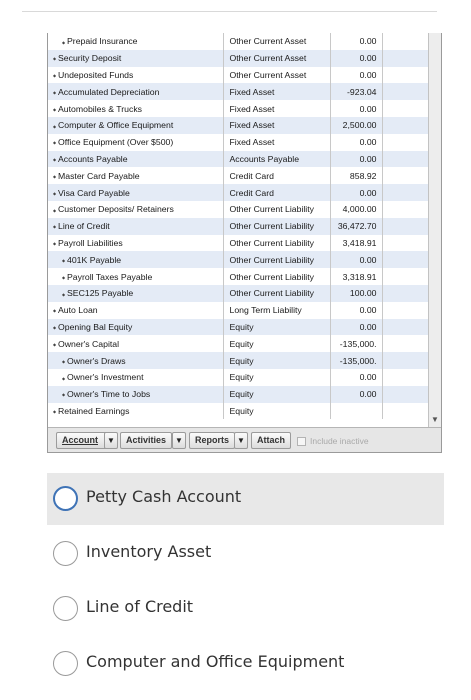 The width and height of the screenshot is (471, 700). What do you see at coordinates (239, 394) in the screenshot?
I see `account-row: ◆ Owner's Time to Jobs Equity 0.00` at bounding box center [239, 394].